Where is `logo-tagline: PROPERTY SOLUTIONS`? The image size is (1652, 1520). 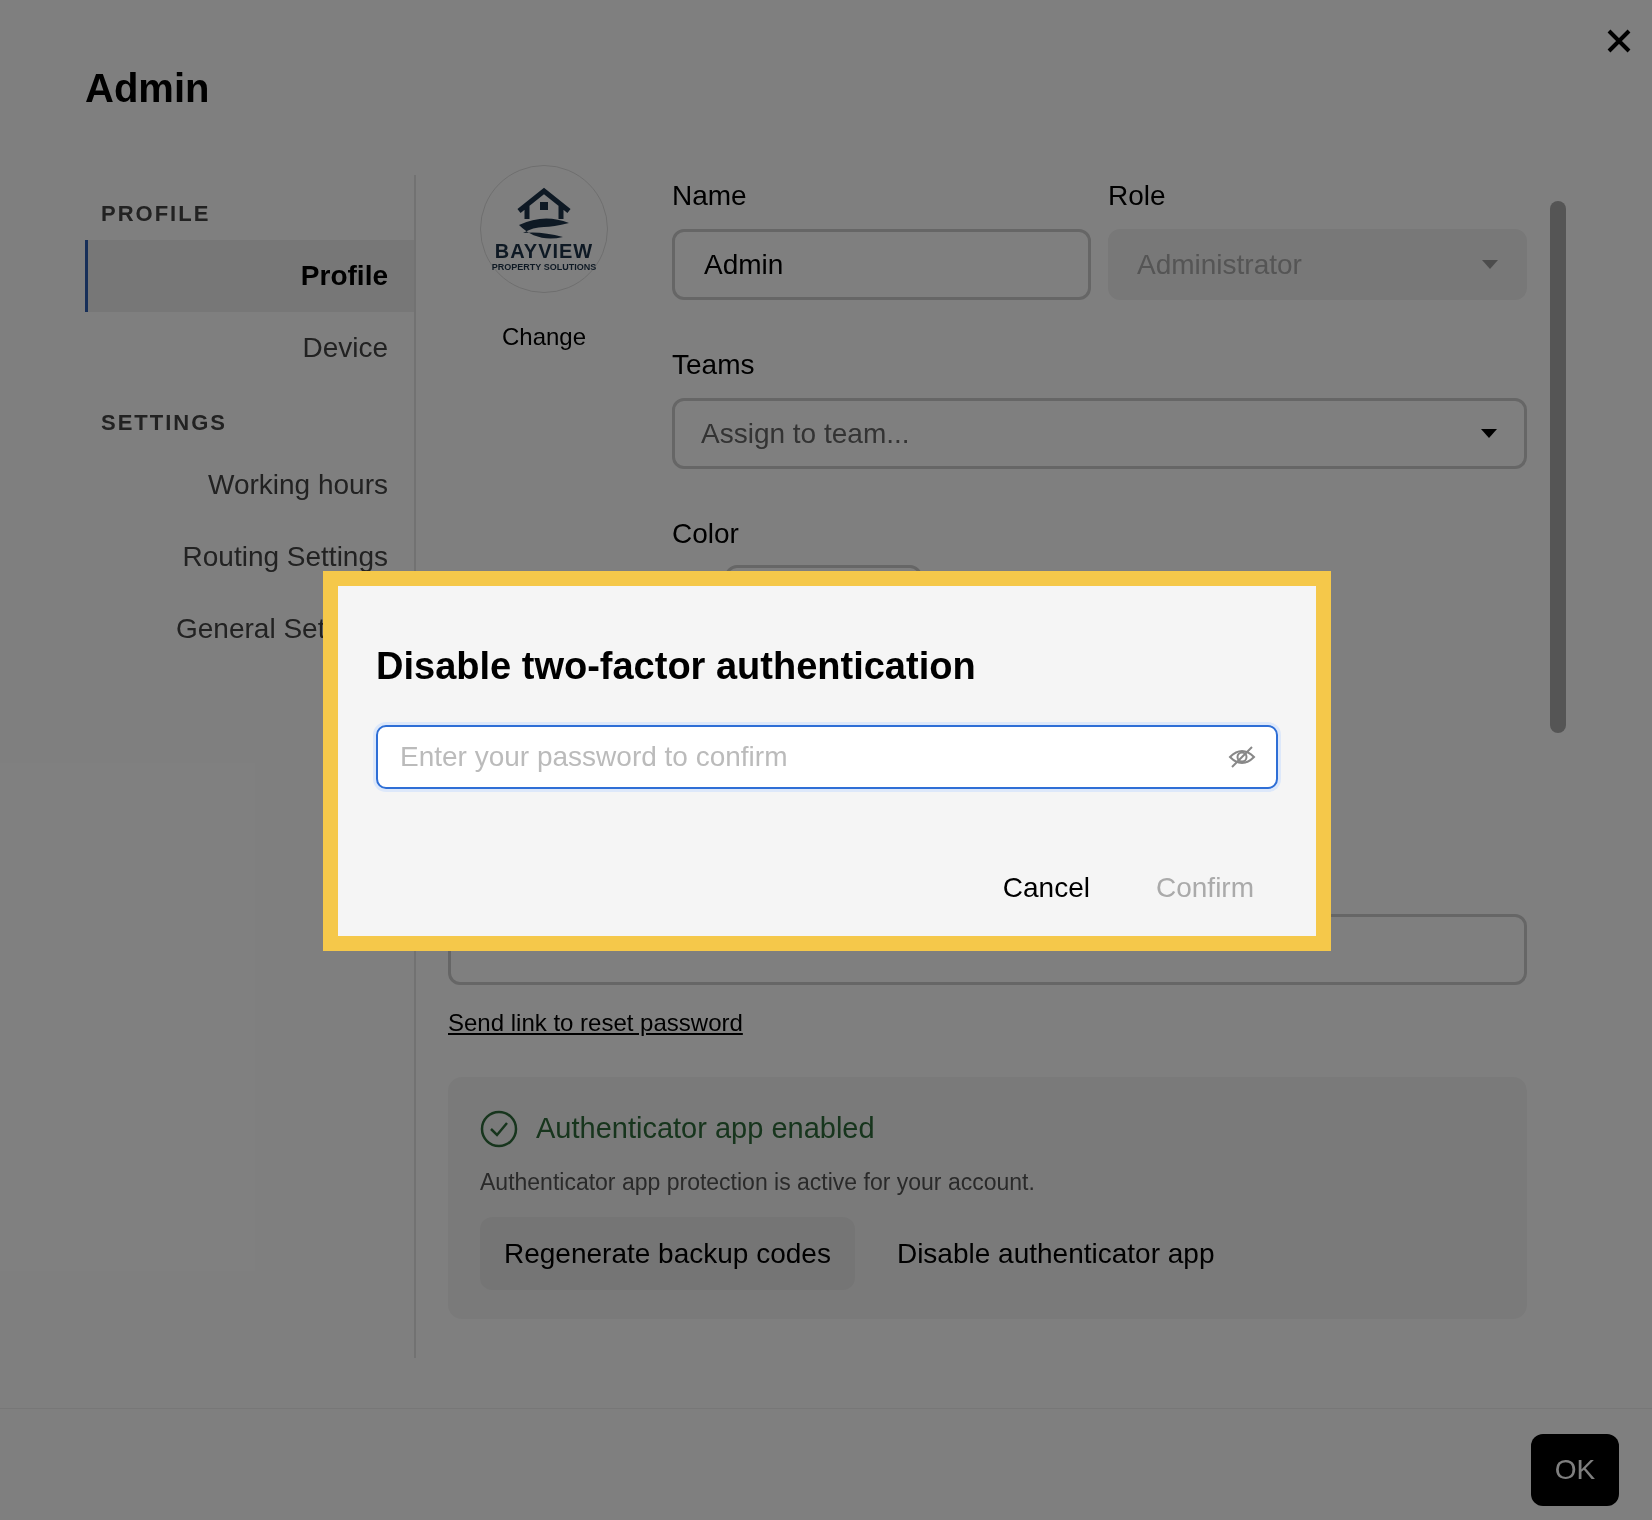
logo-tagline: PROPERTY SOLUTIONS is located at coordinates (544, 267).